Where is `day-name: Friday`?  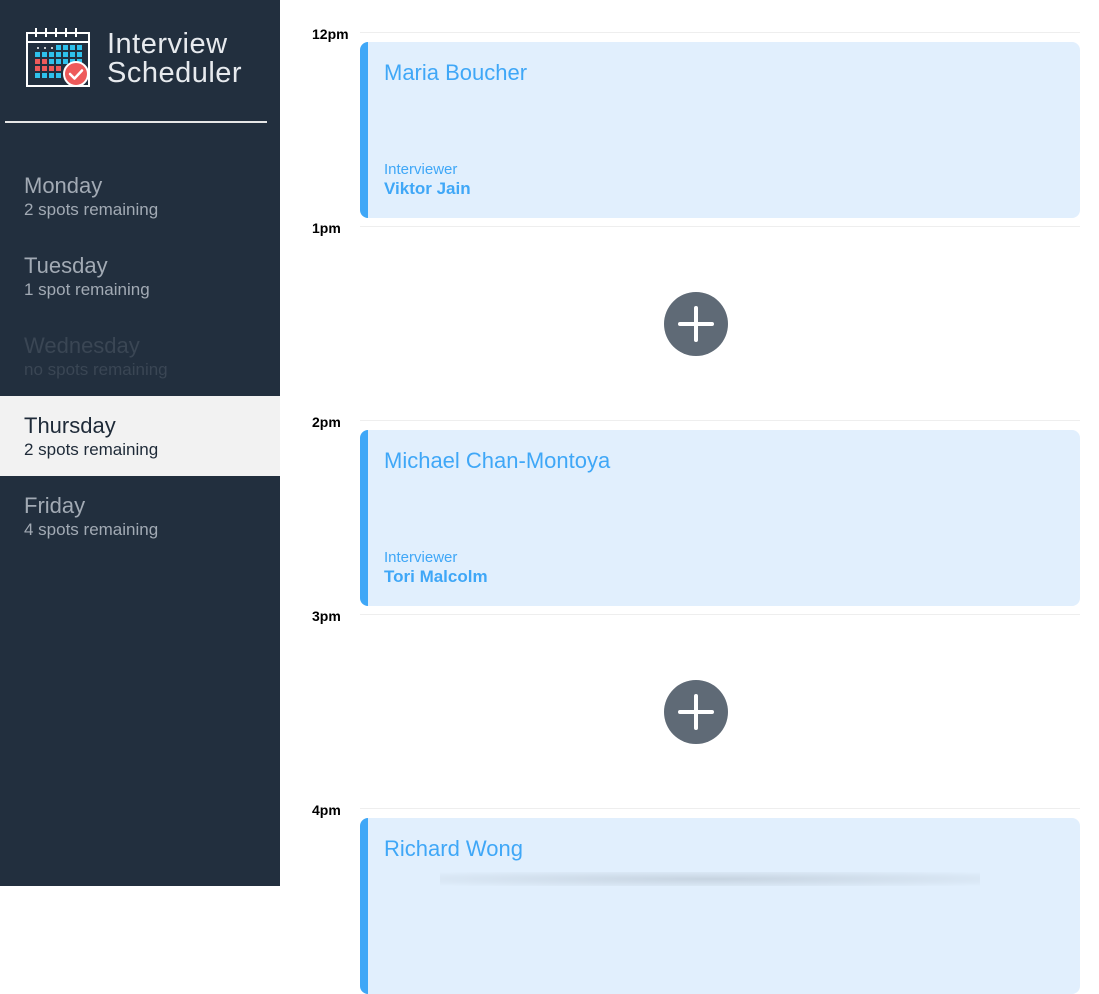 day-name: Friday is located at coordinates (55, 505).